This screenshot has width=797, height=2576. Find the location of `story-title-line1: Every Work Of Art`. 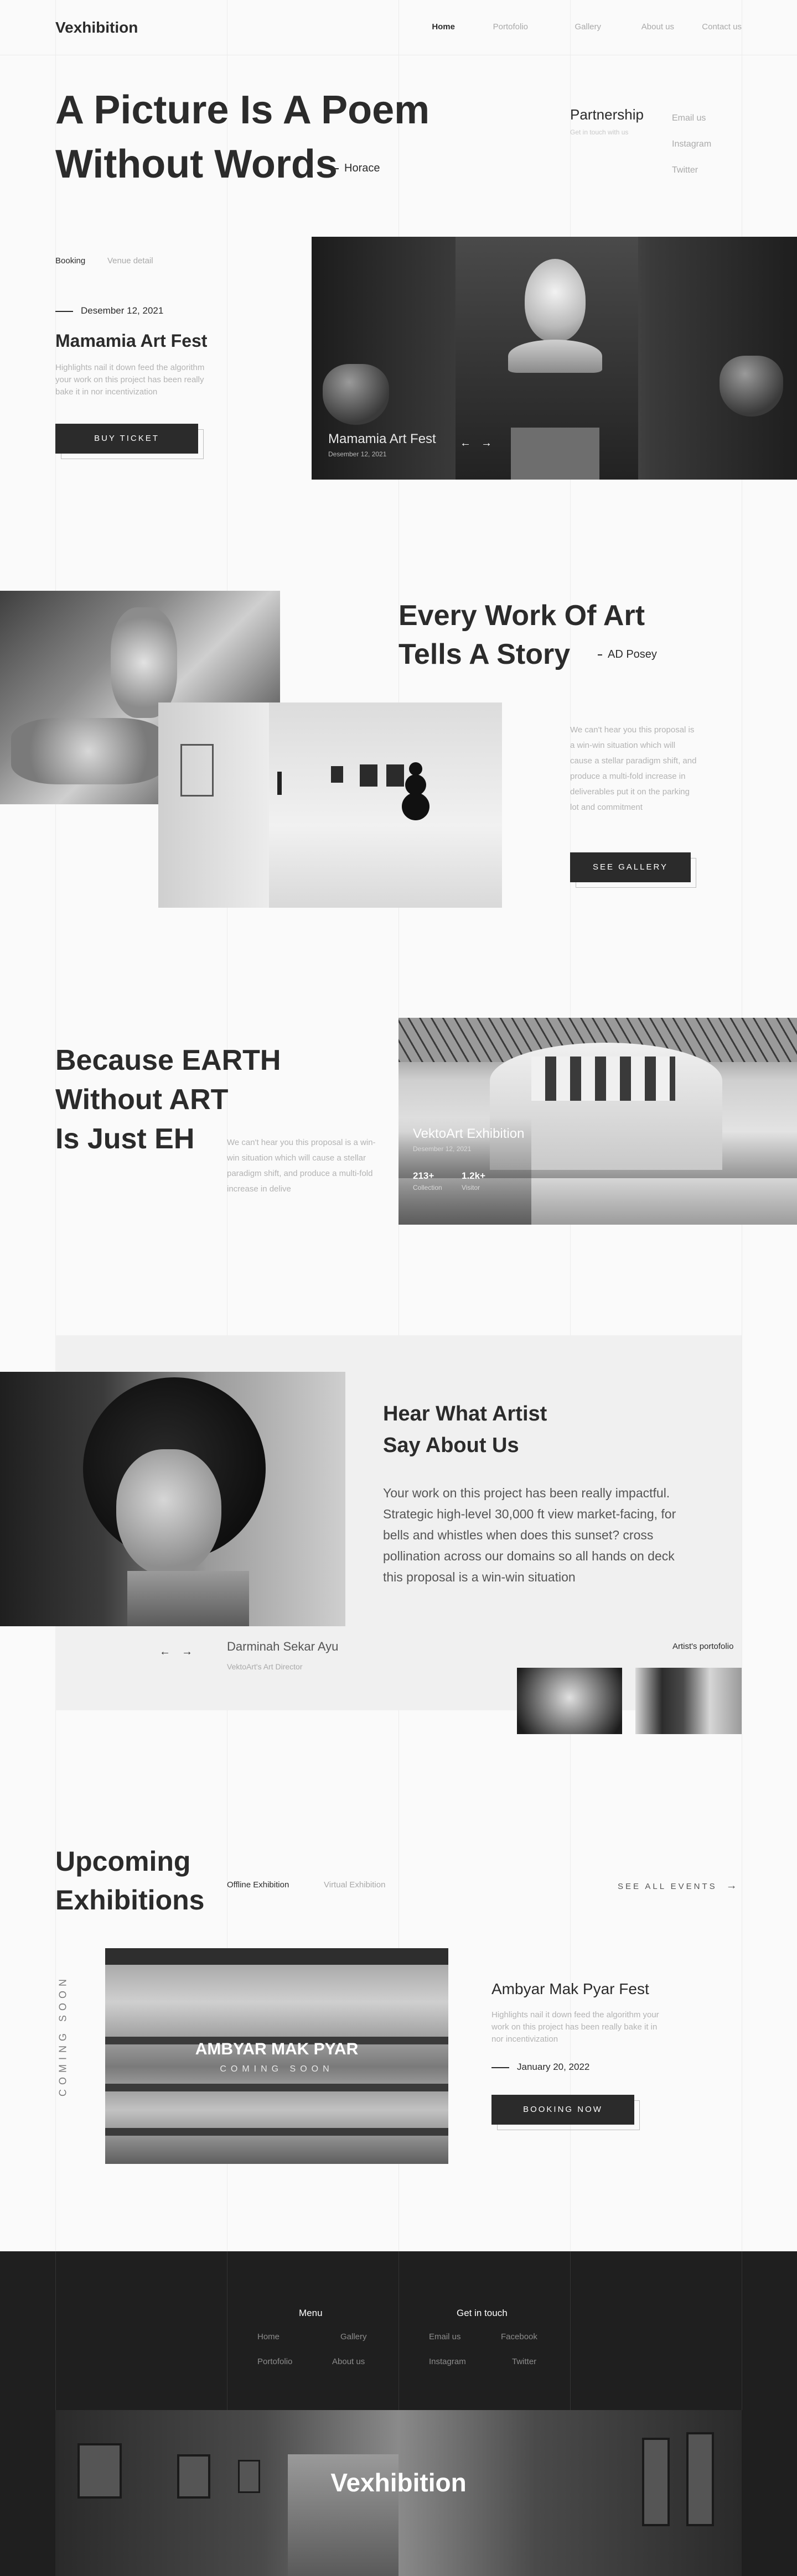

story-title-line1: Every Work Of Art is located at coordinates (521, 616).